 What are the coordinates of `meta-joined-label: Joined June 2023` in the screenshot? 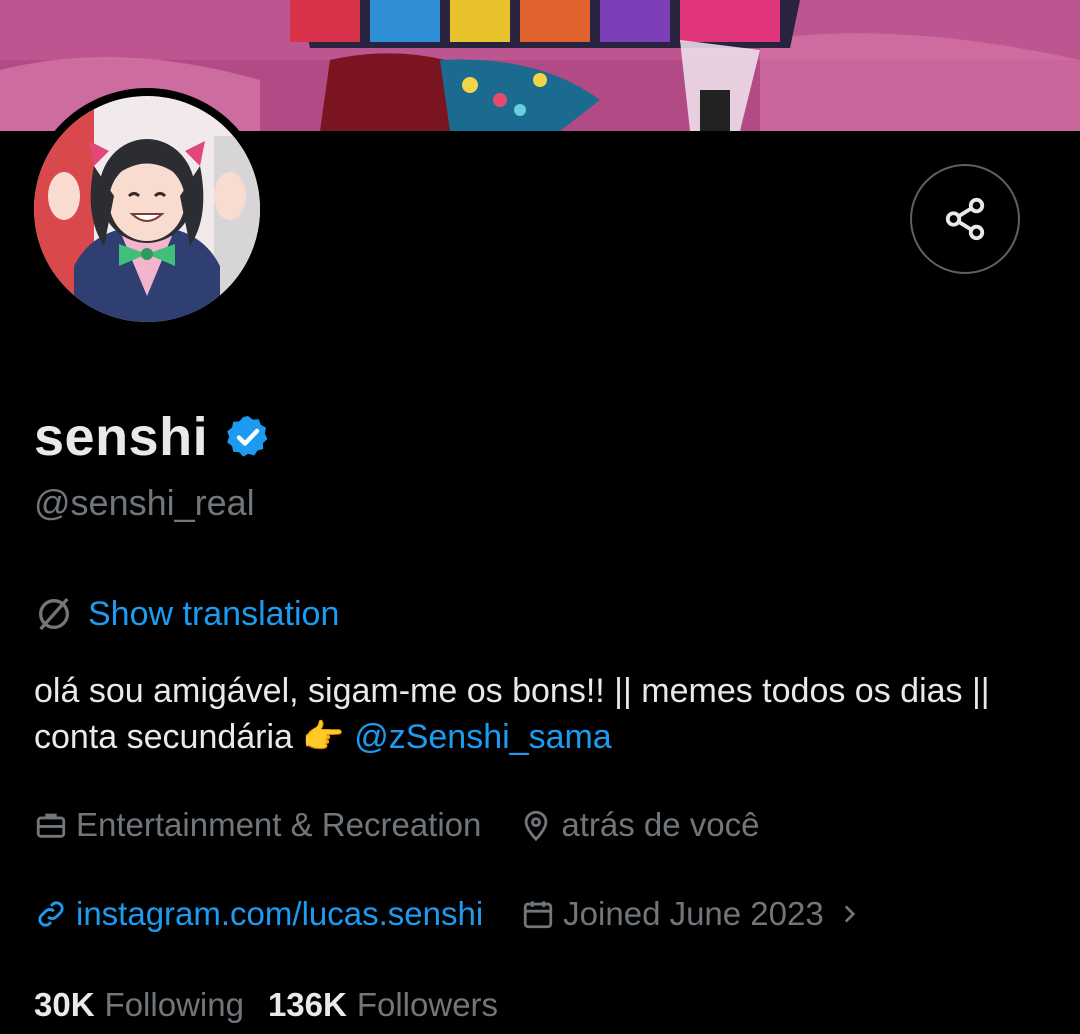 It's located at (693, 913).